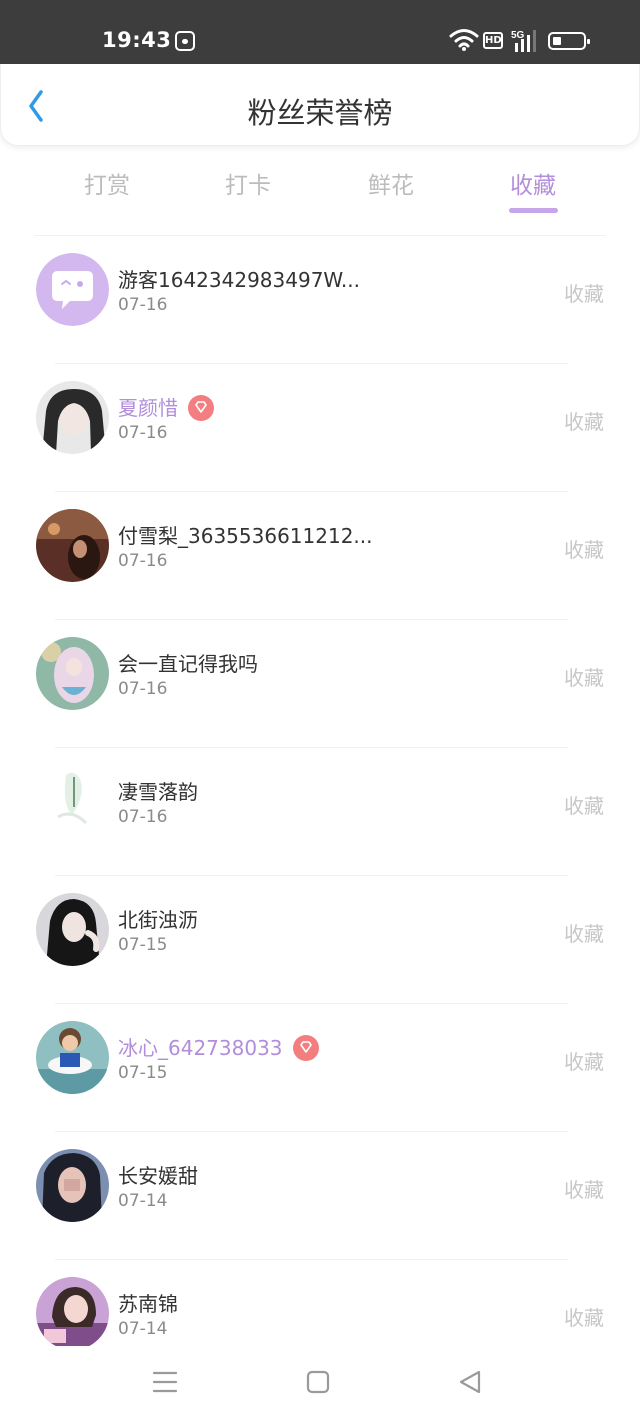 The height and width of the screenshot is (1422, 640). Describe the element at coordinates (320, 113) in the screenshot. I see `page-title: 粉丝荣誉榜` at that location.